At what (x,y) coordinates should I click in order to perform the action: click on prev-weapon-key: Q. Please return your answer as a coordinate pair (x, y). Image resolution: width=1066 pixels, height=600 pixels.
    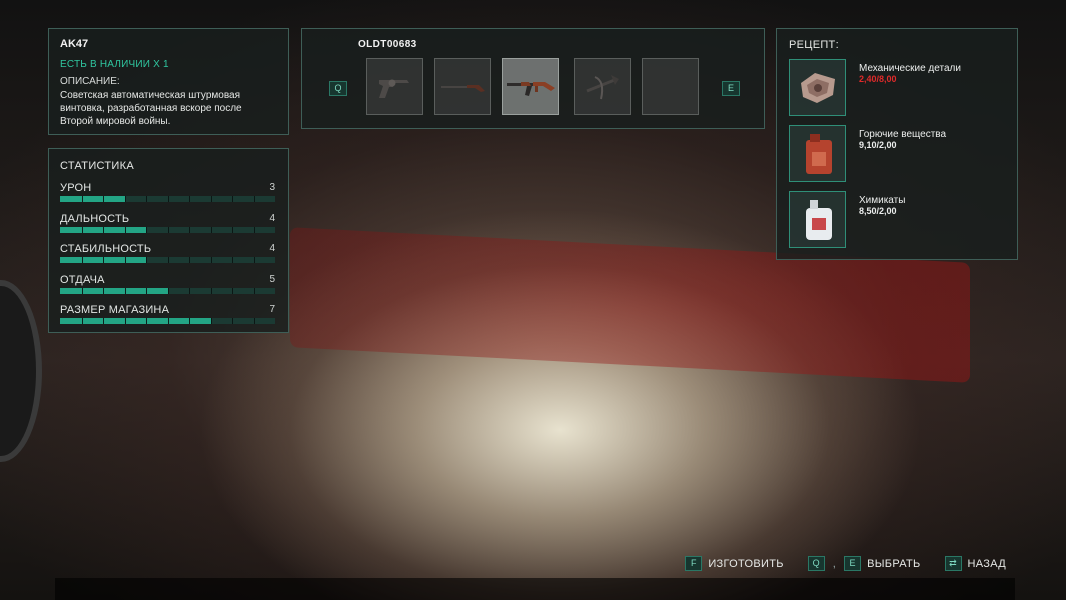
    Looking at the image, I should click on (338, 88).